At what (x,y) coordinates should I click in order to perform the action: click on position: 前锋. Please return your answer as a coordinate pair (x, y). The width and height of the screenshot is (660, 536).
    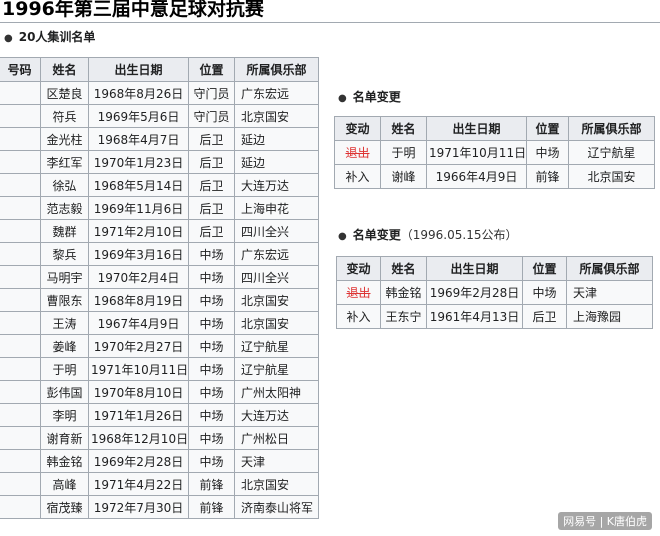
    Looking at the image, I should click on (211, 484).